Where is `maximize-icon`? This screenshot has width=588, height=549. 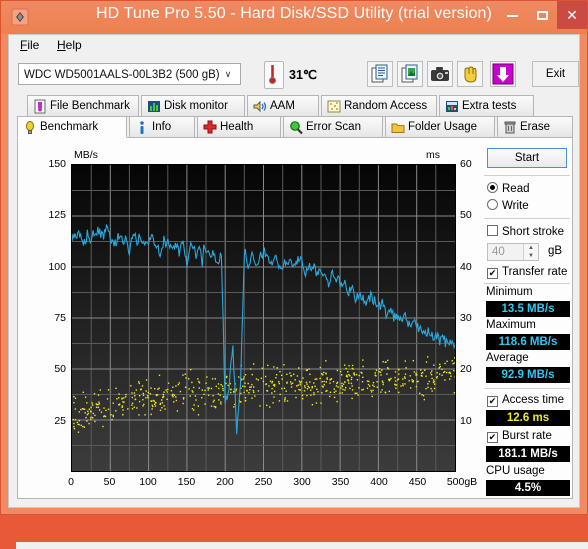
maximize-icon is located at coordinates (542, 15).